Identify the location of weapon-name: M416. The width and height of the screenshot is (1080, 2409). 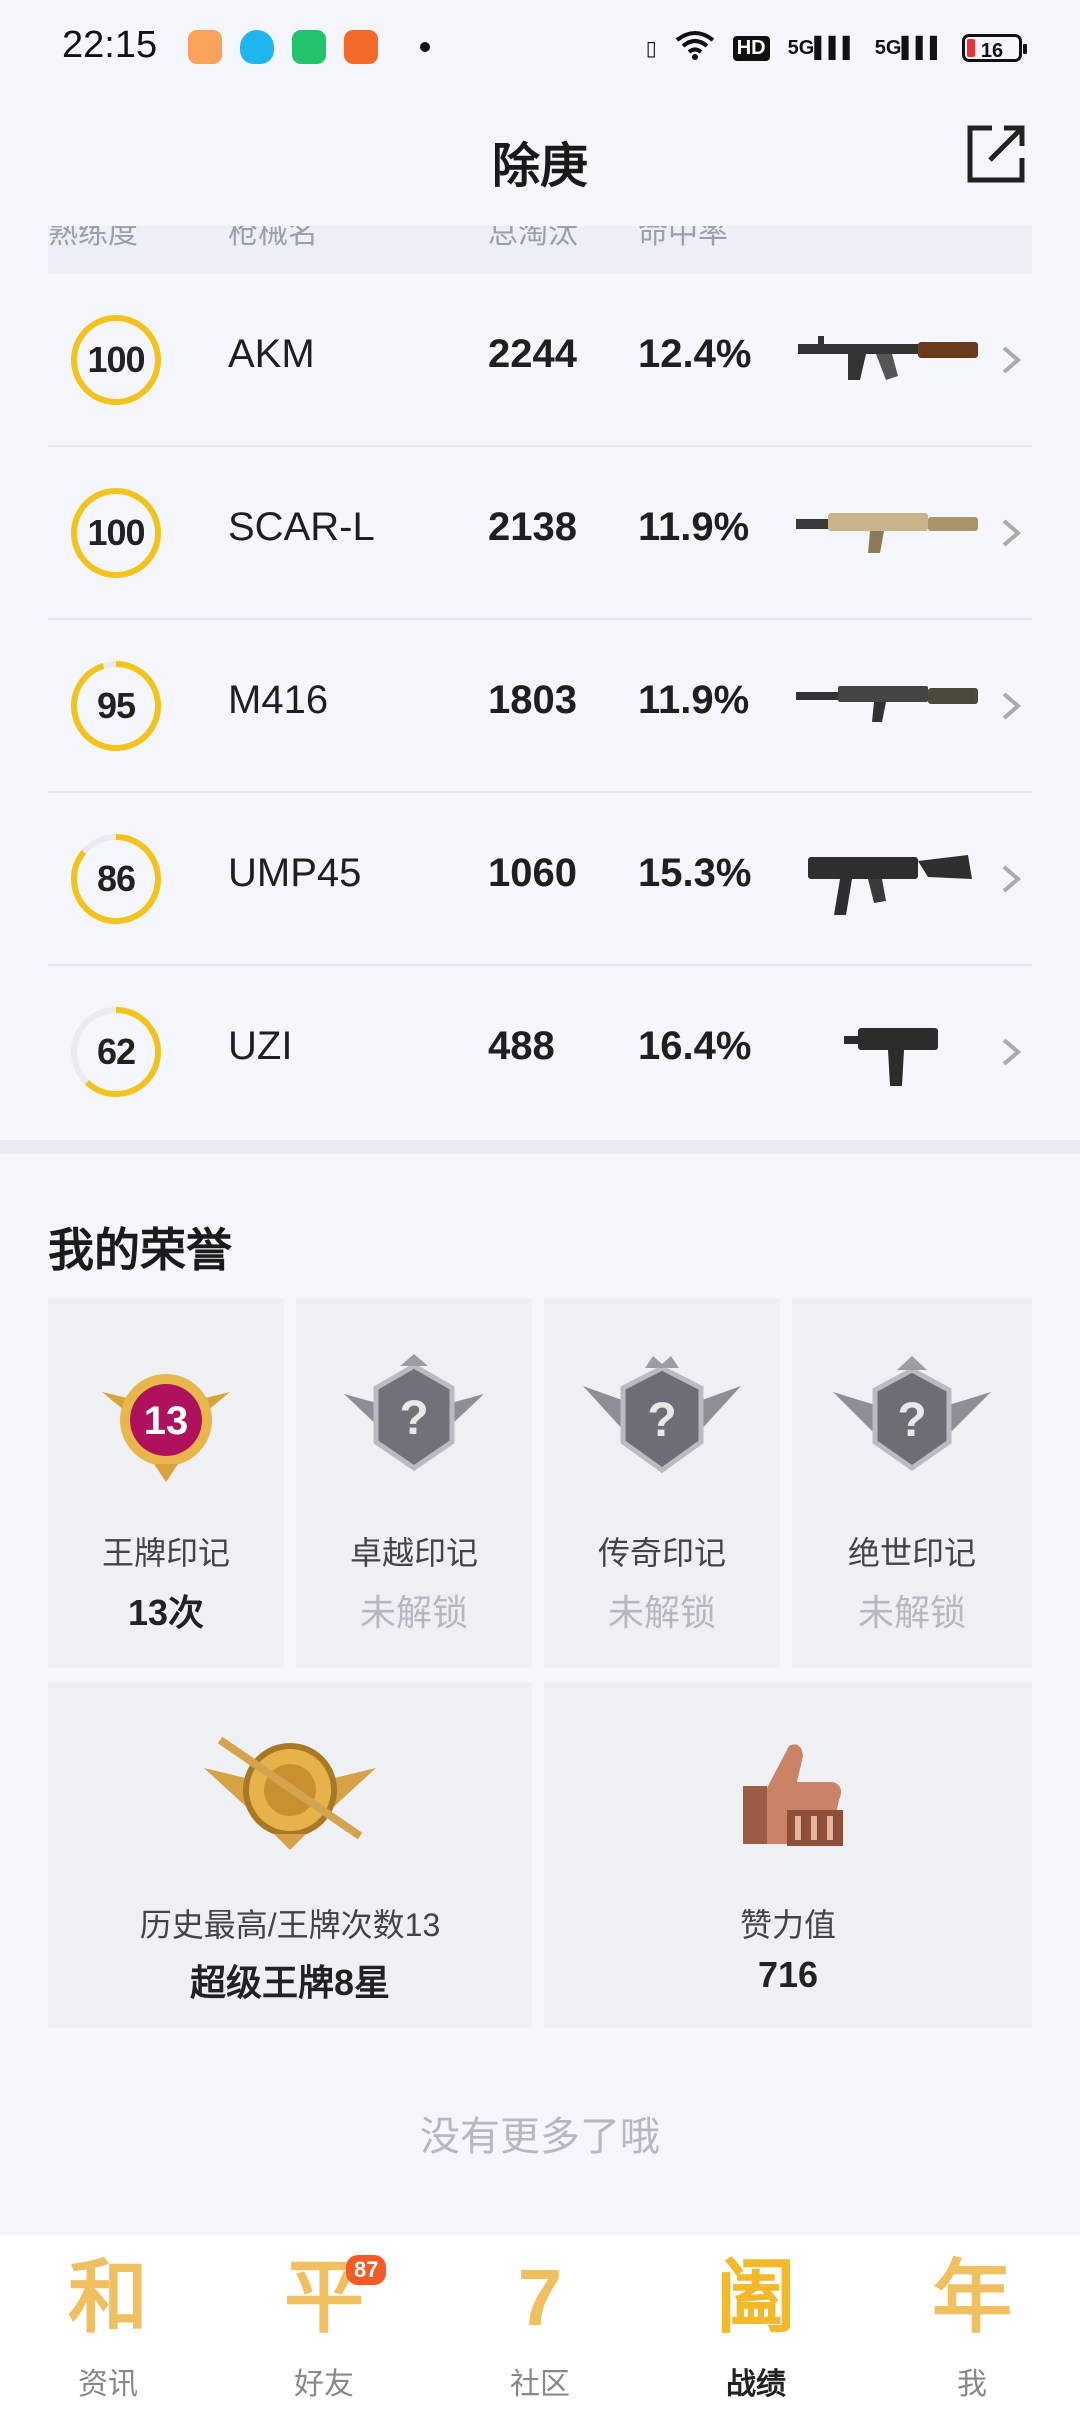
(278, 700).